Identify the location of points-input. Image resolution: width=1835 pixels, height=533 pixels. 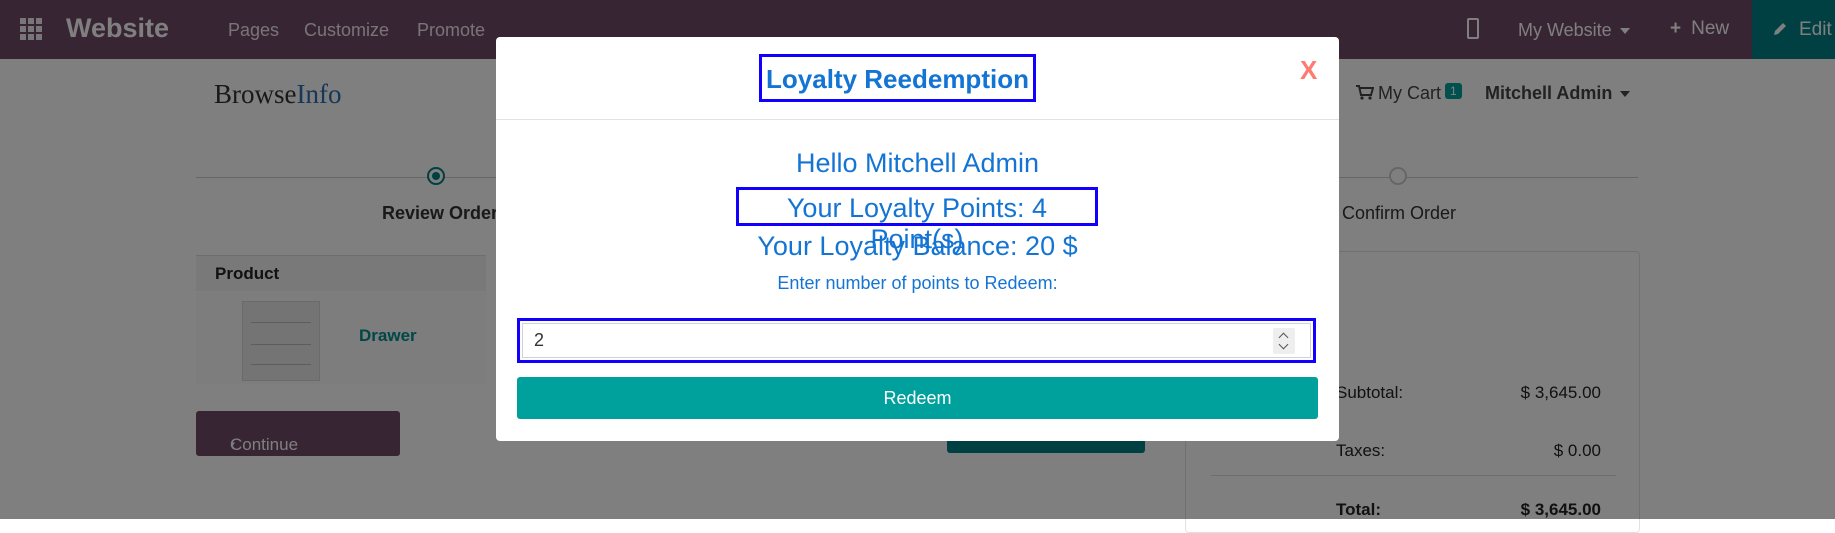
(916, 340).